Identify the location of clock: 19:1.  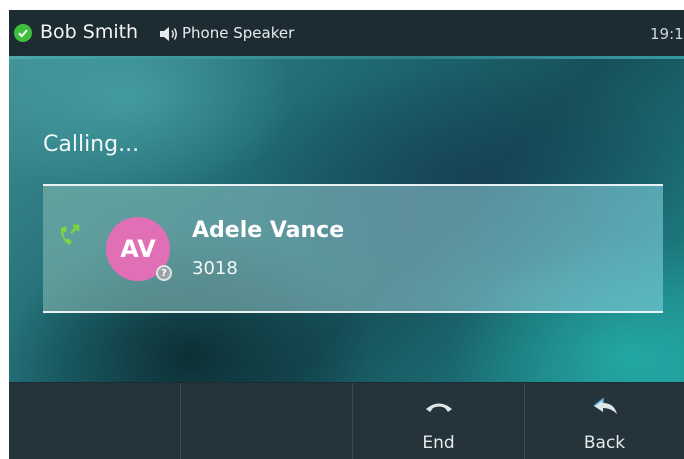
(667, 34).